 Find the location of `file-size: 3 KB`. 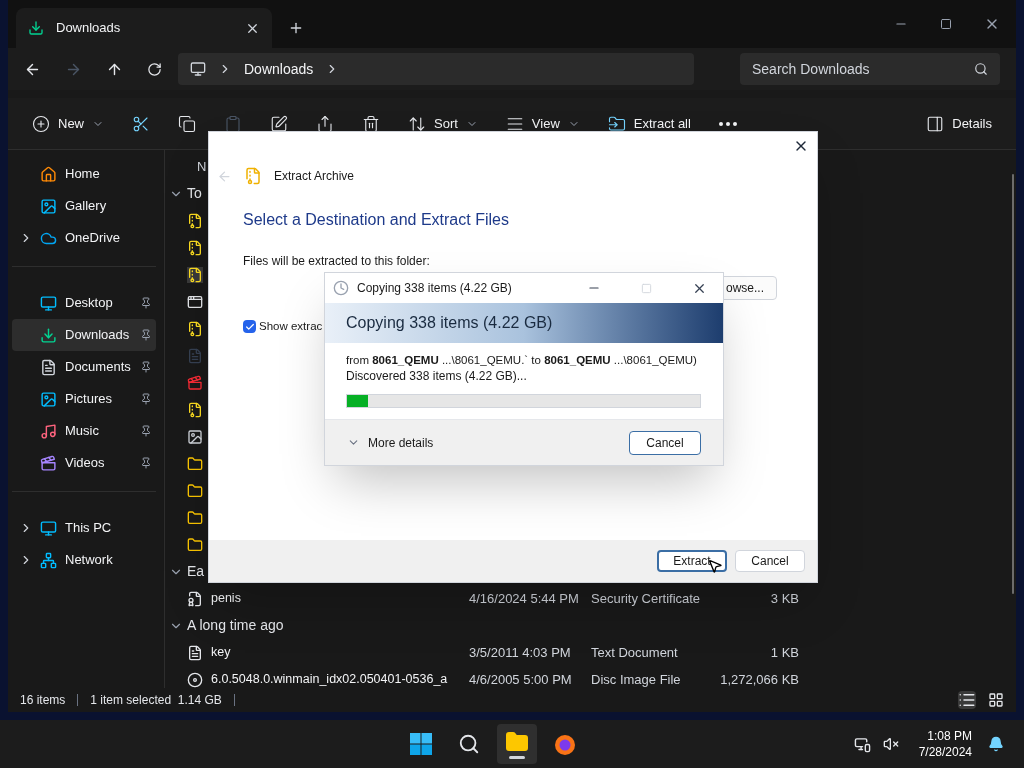

file-size: 3 KB is located at coordinates (784, 598).